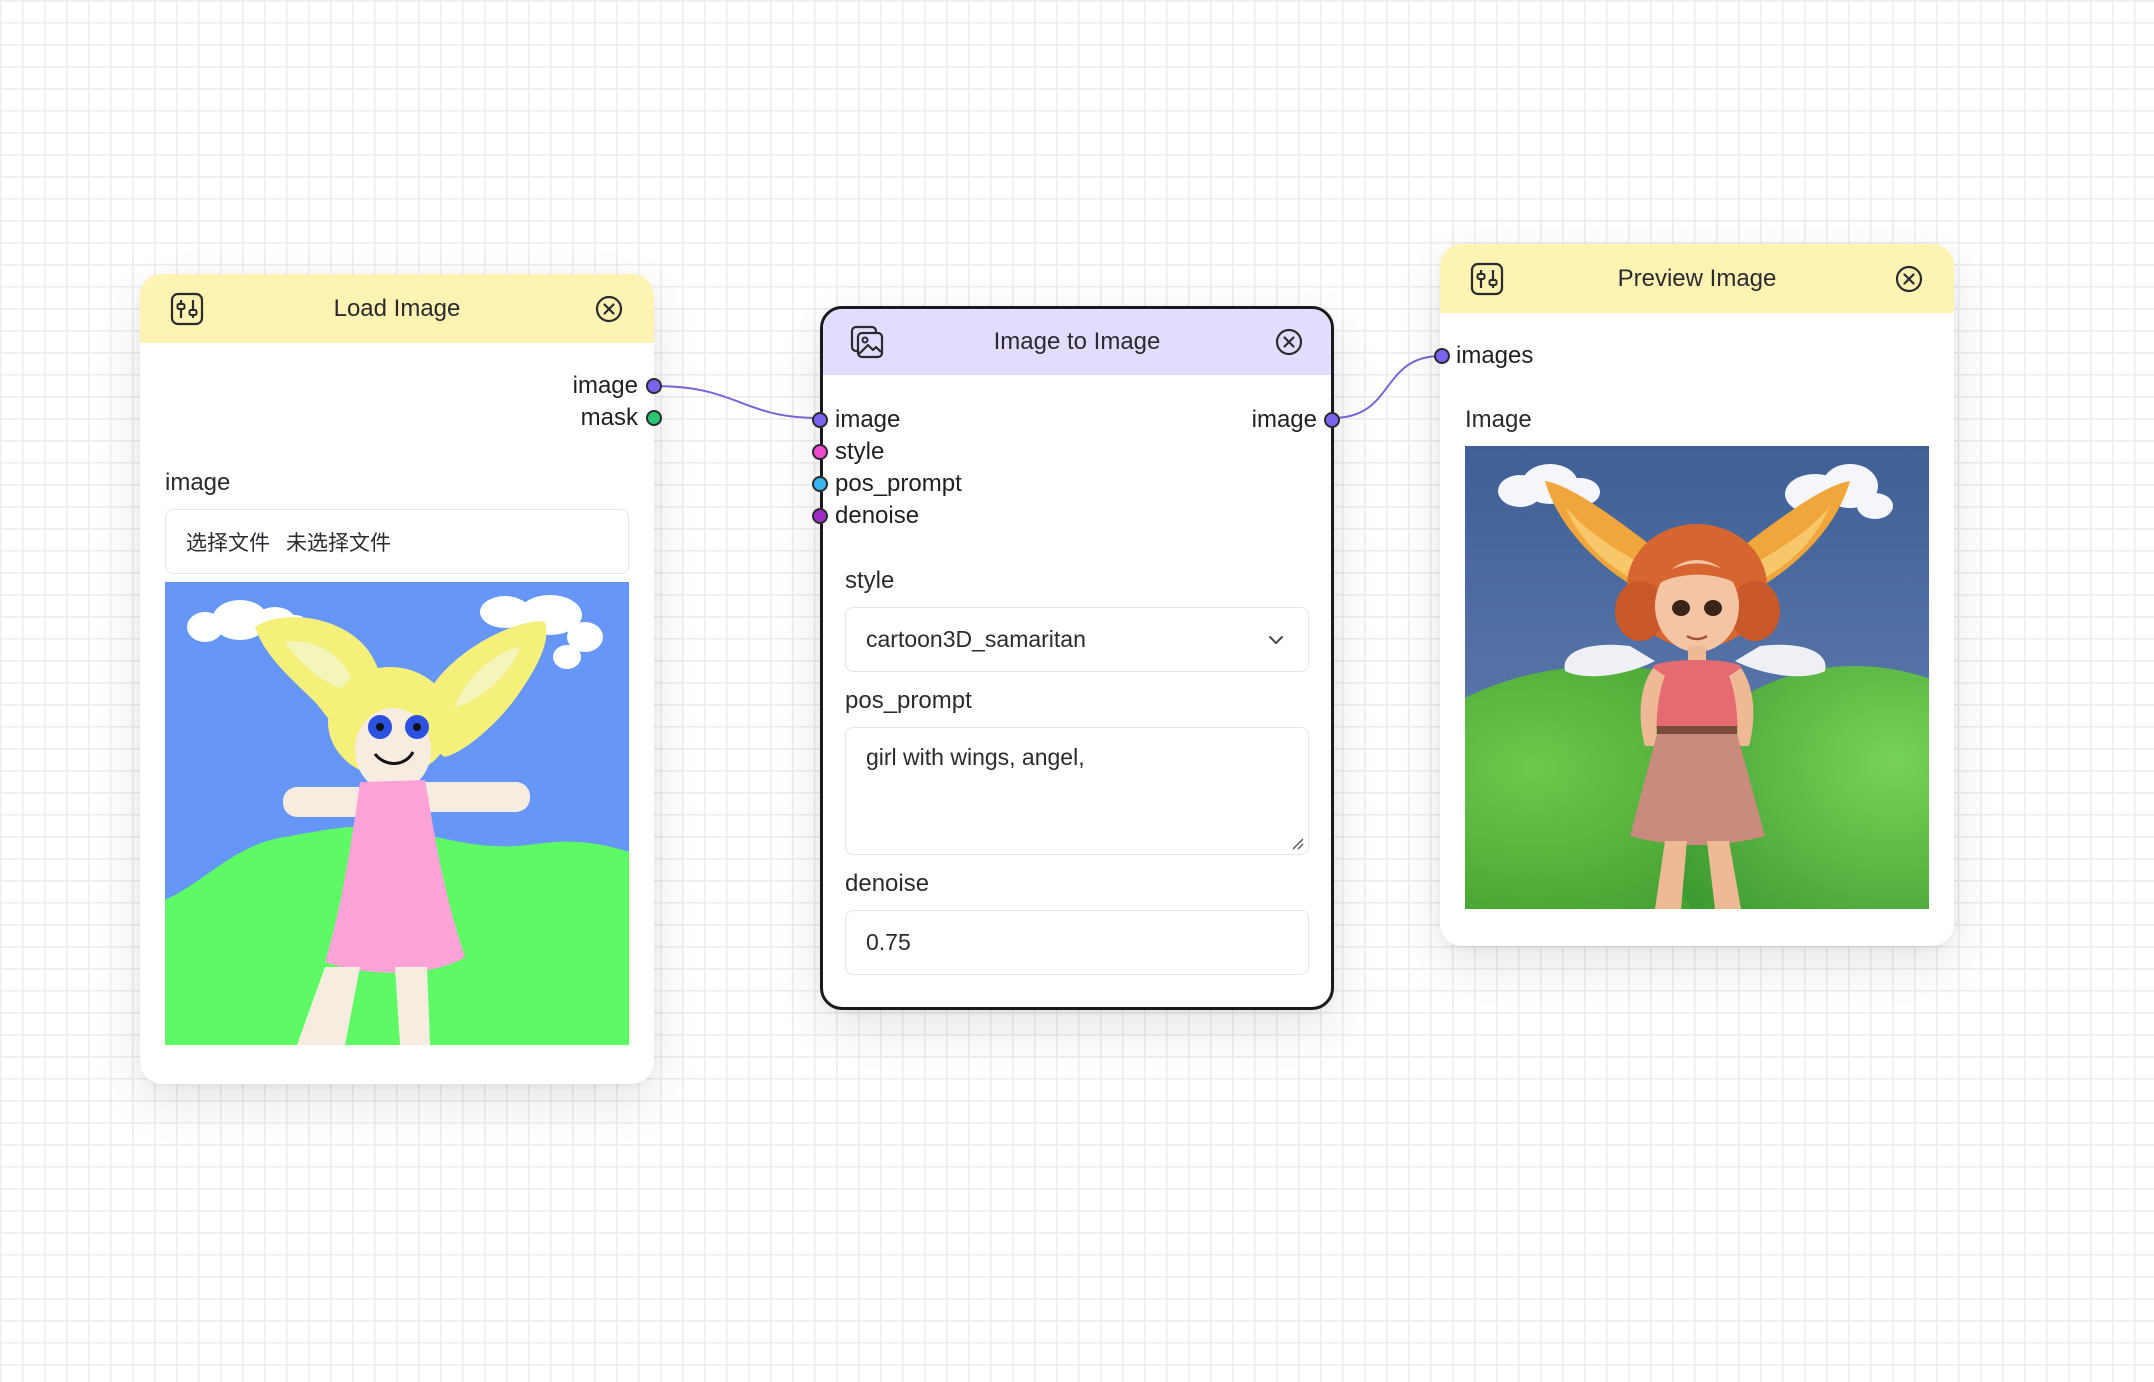 Image resolution: width=2154 pixels, height=1382 pixels. What do you see at coordinates (867, 420) in the screenshot?
I see `input-image: image` at bounding box center [867, 420].